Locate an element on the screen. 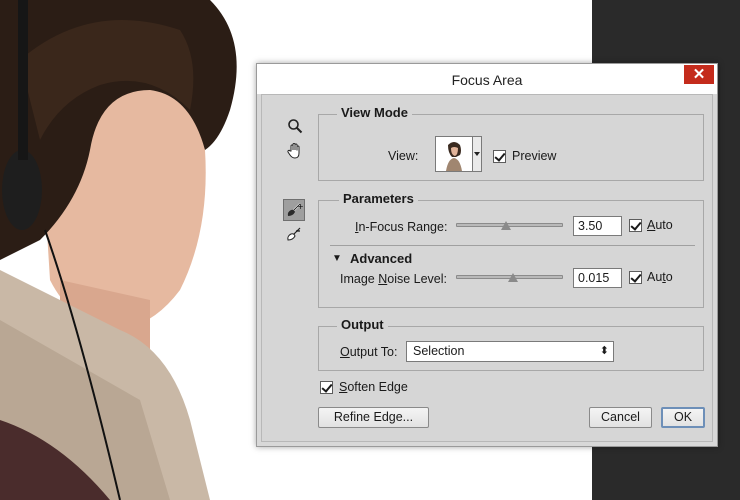 The height and width of the screenshot is (500, 740). in-focus-auto-checkbox is located at coordinates (635, 225).